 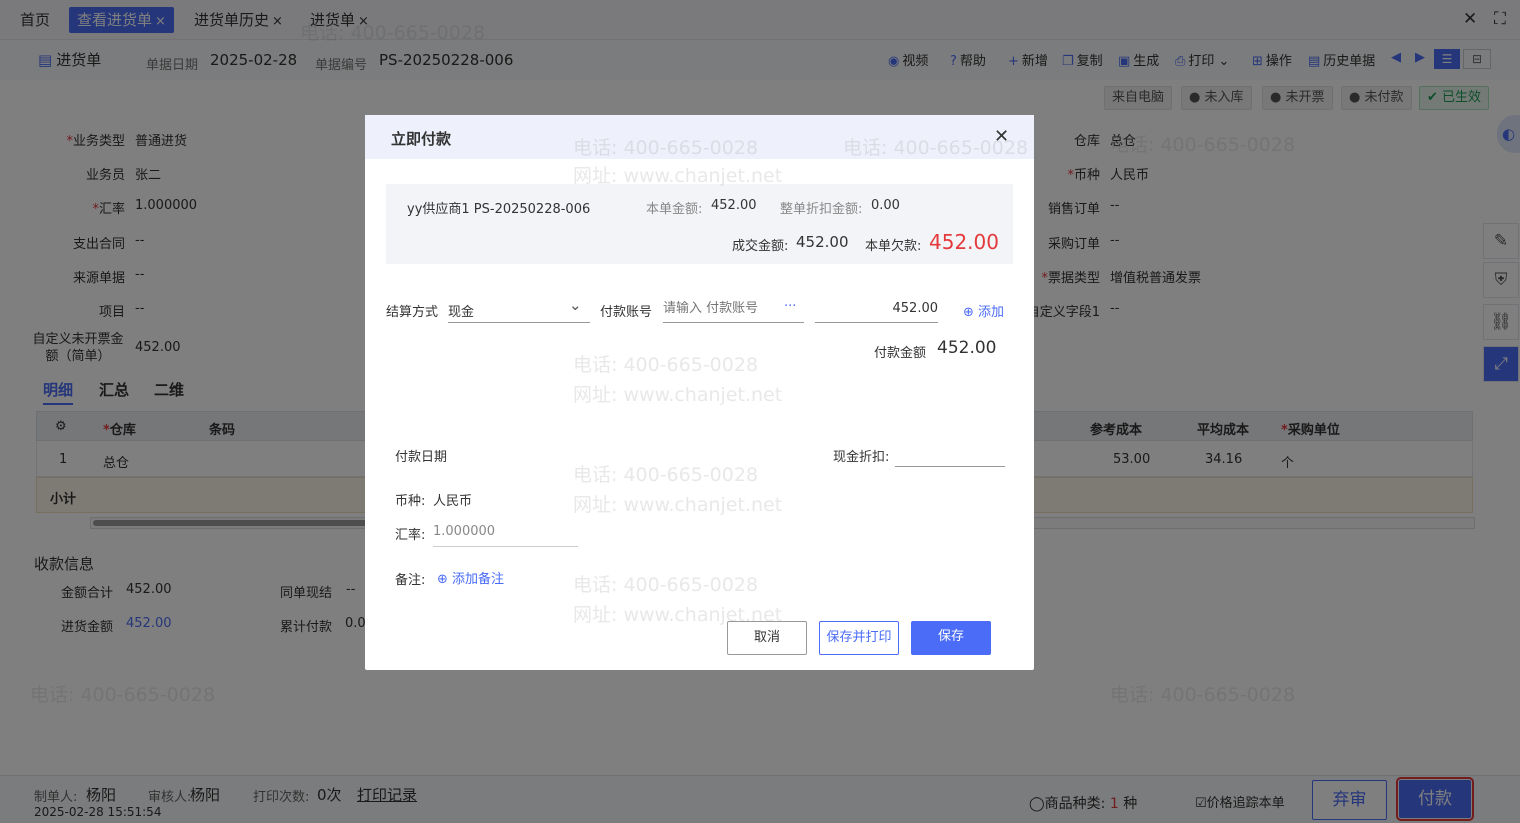 What do you see at coordinates (900, 353) in the screenshot?
I see `pay-amount-label: 付款金额` at bounding box center [900, 353].